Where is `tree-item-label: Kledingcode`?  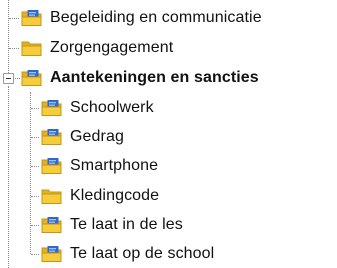
tree-item-label: Kledingcode is located at coordinates (115, 195).